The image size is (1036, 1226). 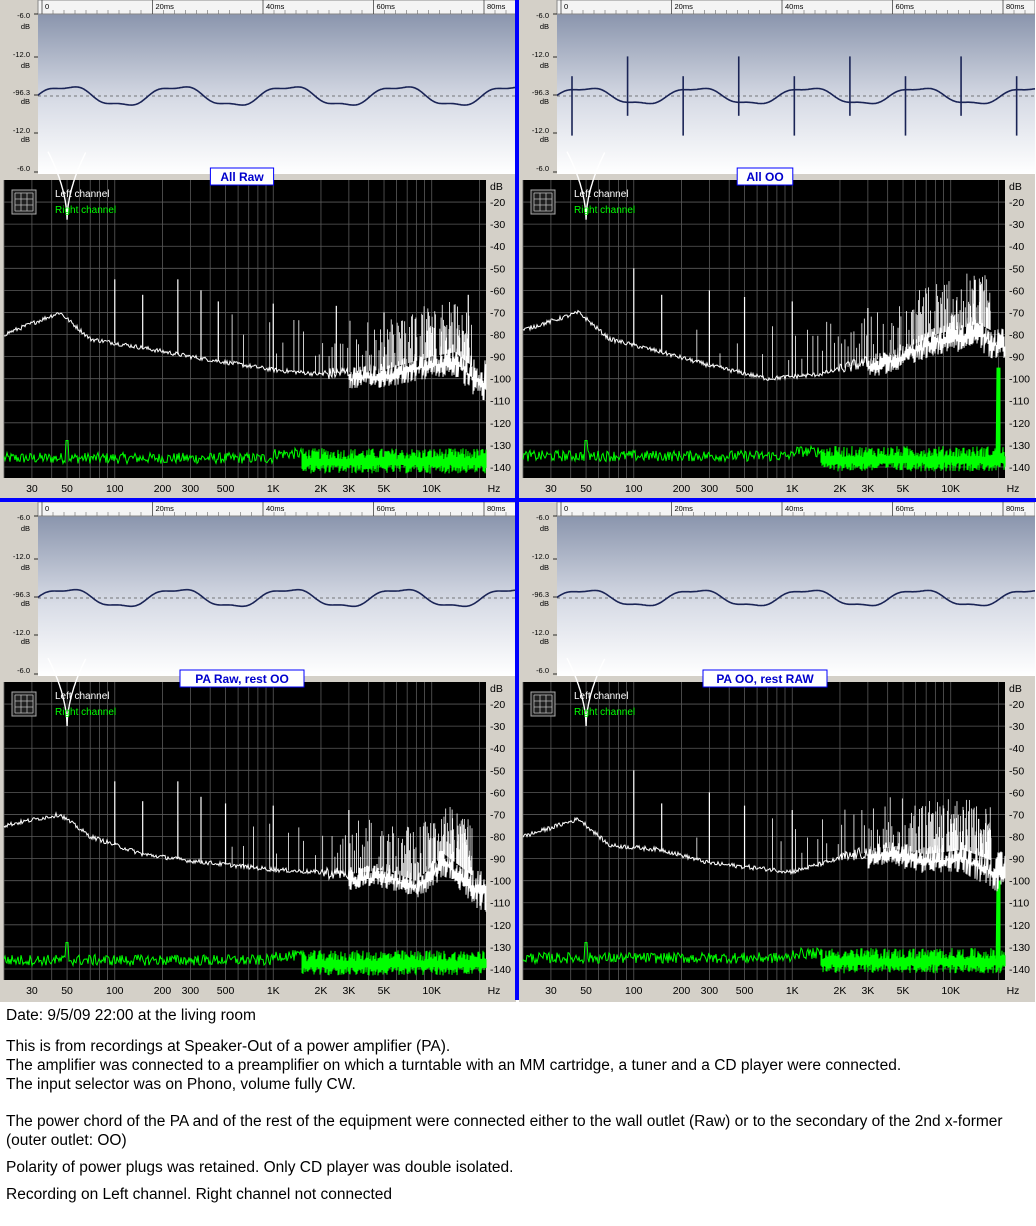 I want to click on chart-title: PA Raw, rest OO, so click(x=242, y=679).